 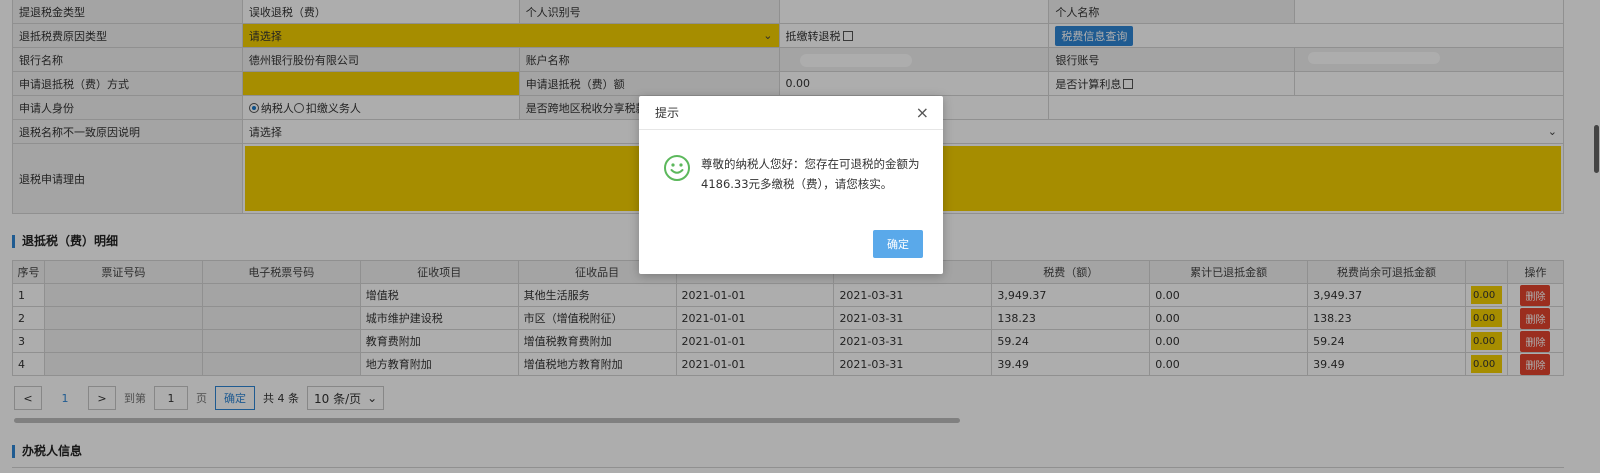 I want to click on dialog-body: 尊敬的纳税人您好：您存在可退税的金额为4186.33元多缴税（费），请您核实。, so click(x=791, y=162).